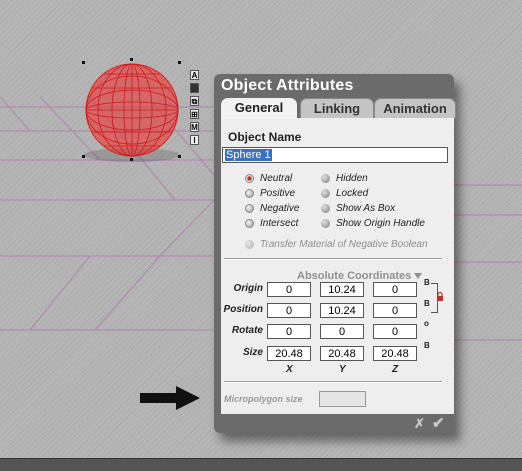 The image size is (522, 471). What do you see at coordinates (259, 108) in the screenshot?
I see `tab-general: General` at bounding box center [259, 108].